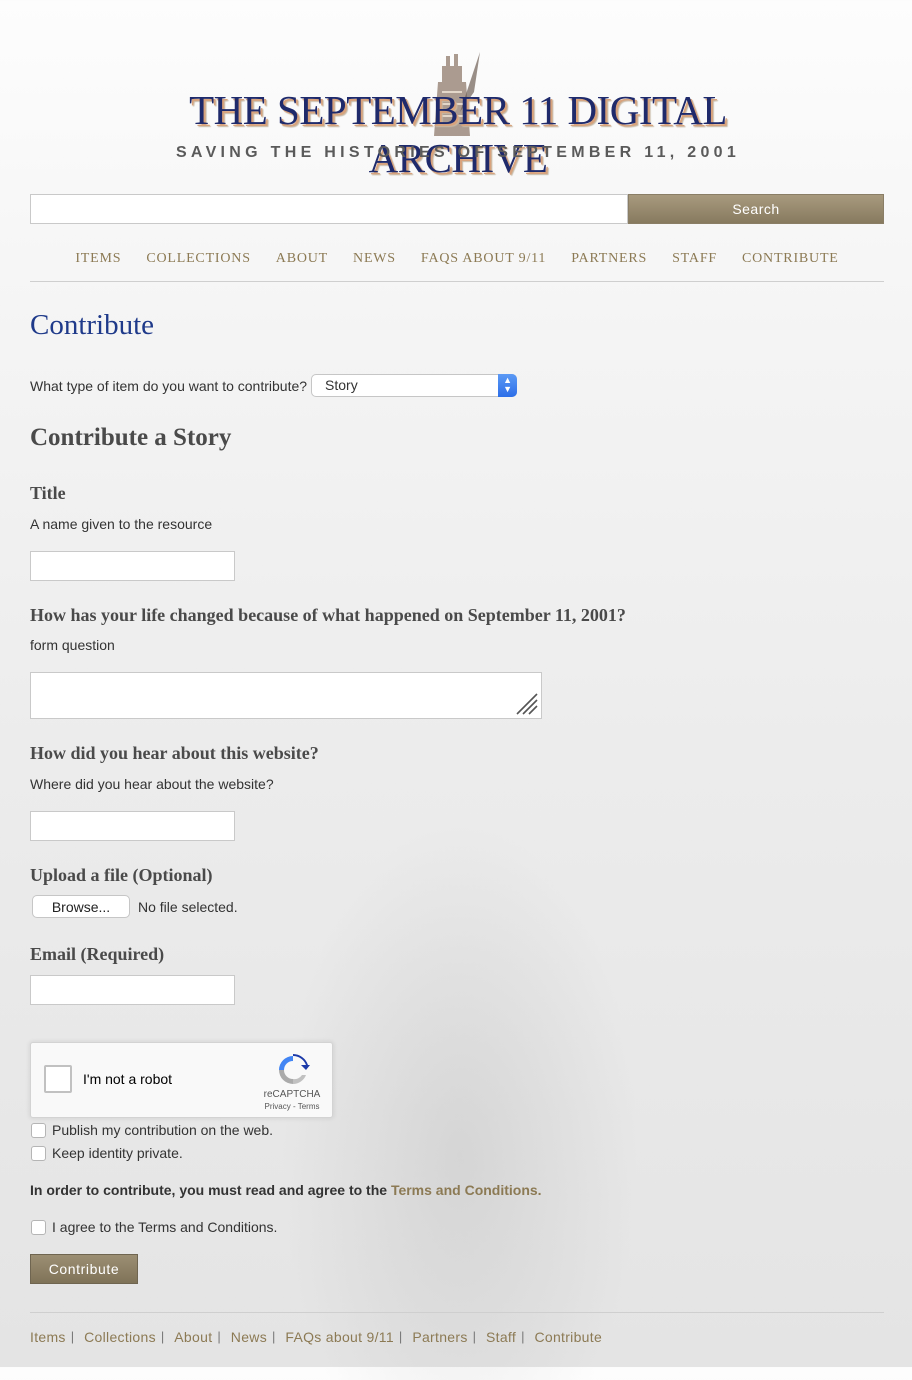 This screenshot has height=1380, width=912. I want to click on private-checkbox, so click(38, 1153).